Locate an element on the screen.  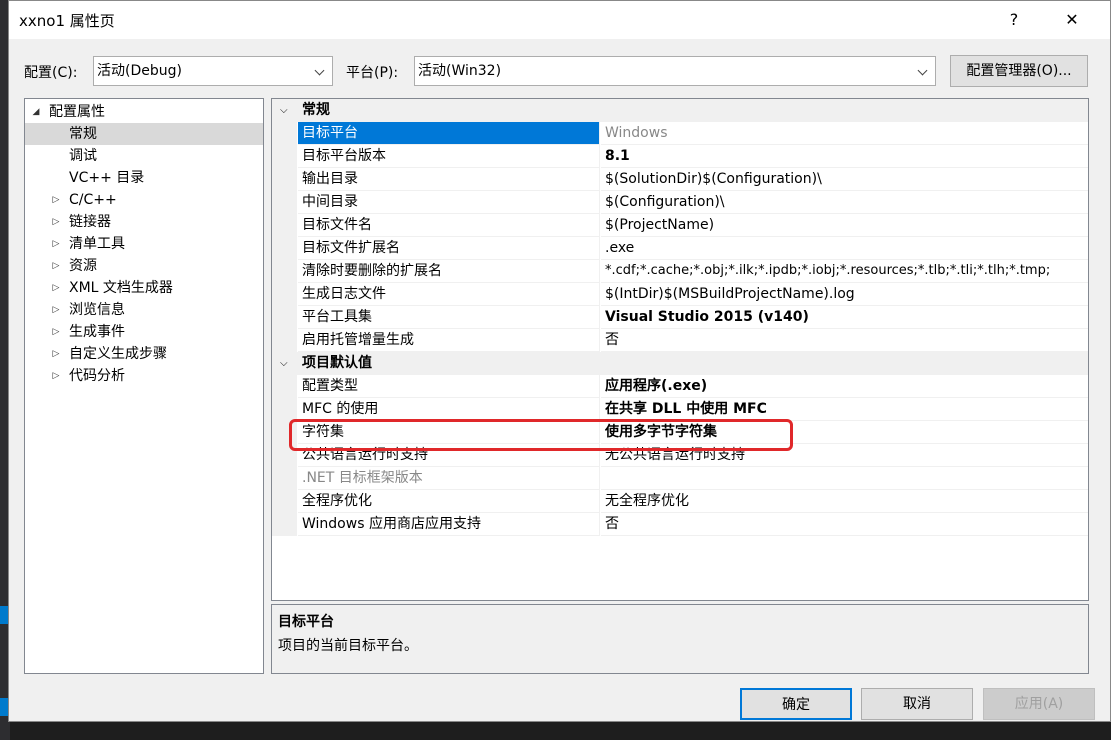
property-value: 无全程序优化 is located at coordinates (844, 501).